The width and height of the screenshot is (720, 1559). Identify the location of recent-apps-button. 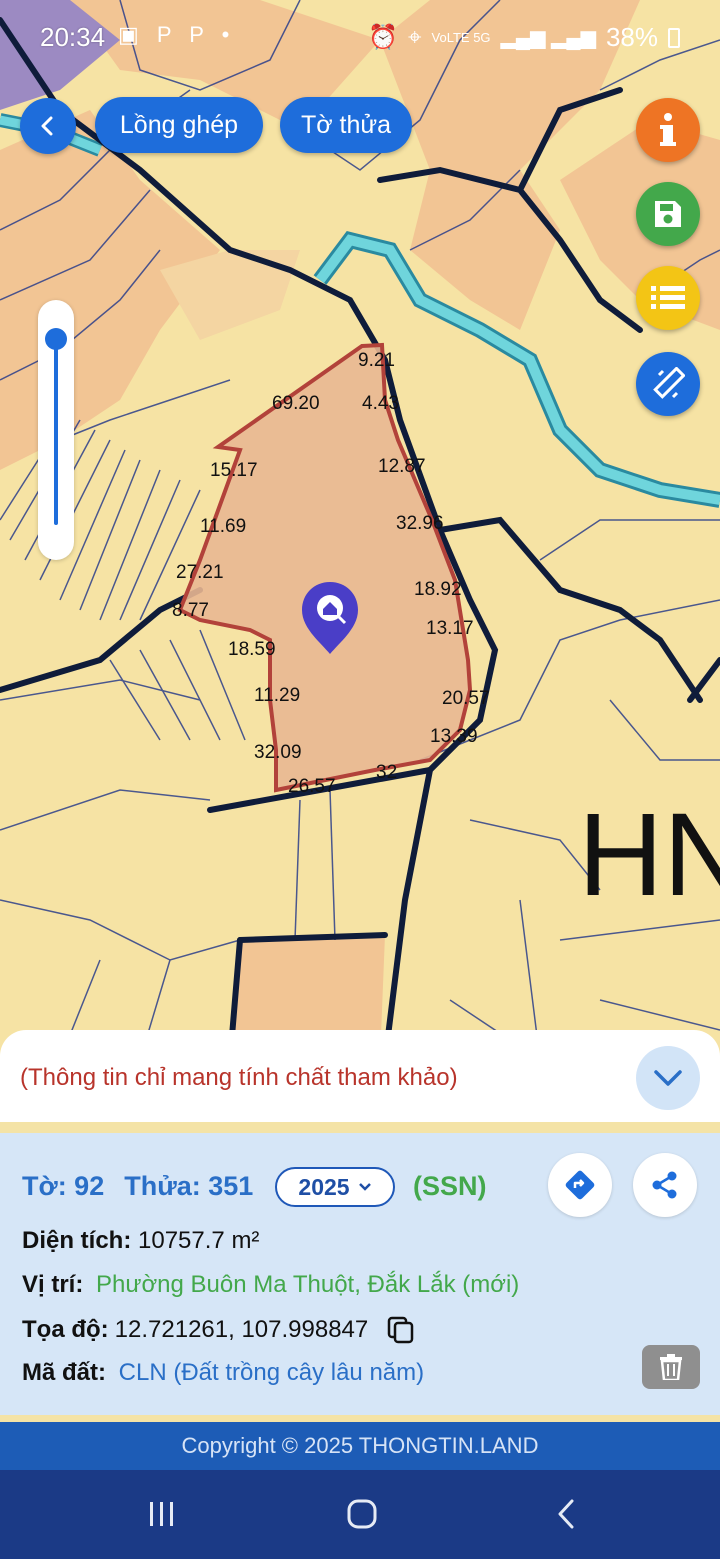
(162, 1514).